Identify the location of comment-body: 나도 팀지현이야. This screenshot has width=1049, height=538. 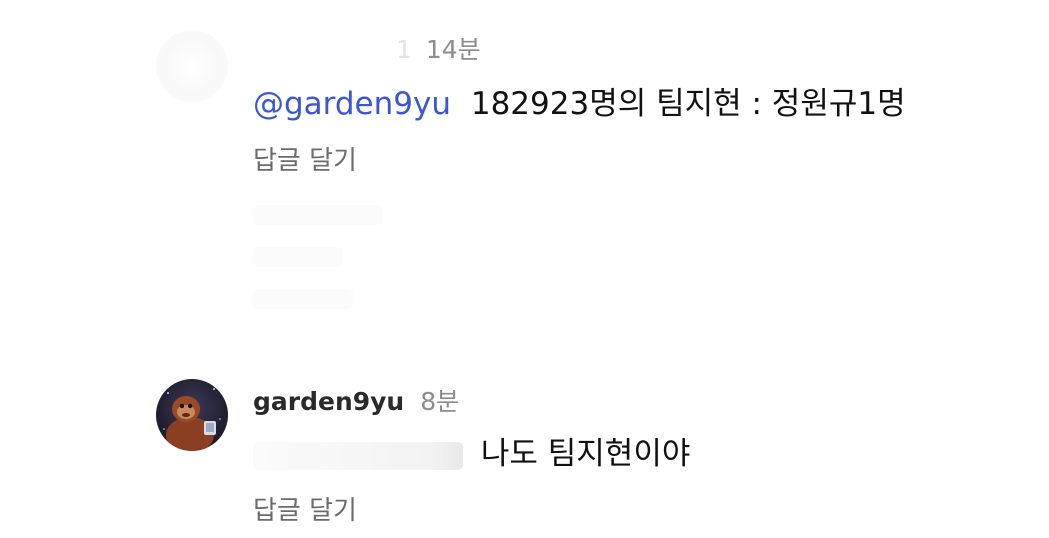
(585, 454).